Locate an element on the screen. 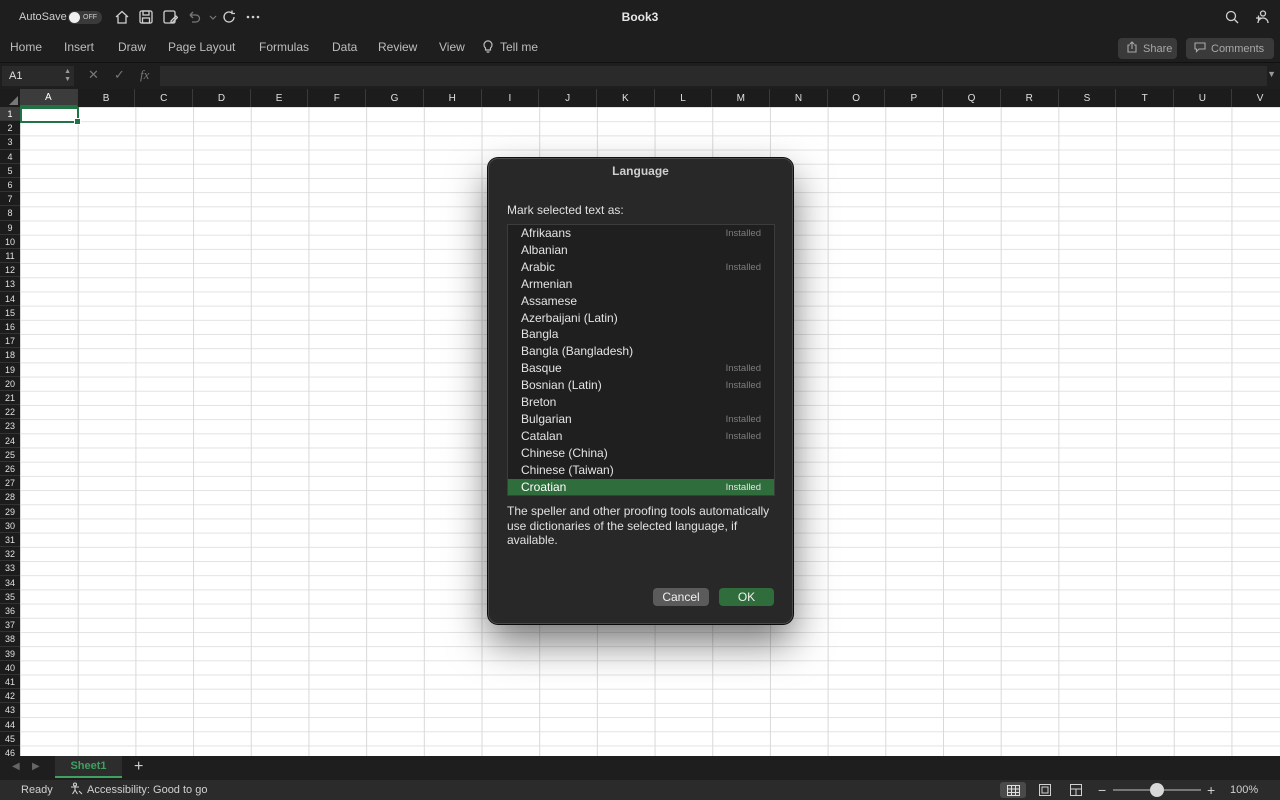 This screenshot has width=1280, height=800. language-list-item: Basque Installed is located at coordinates (641, 368).